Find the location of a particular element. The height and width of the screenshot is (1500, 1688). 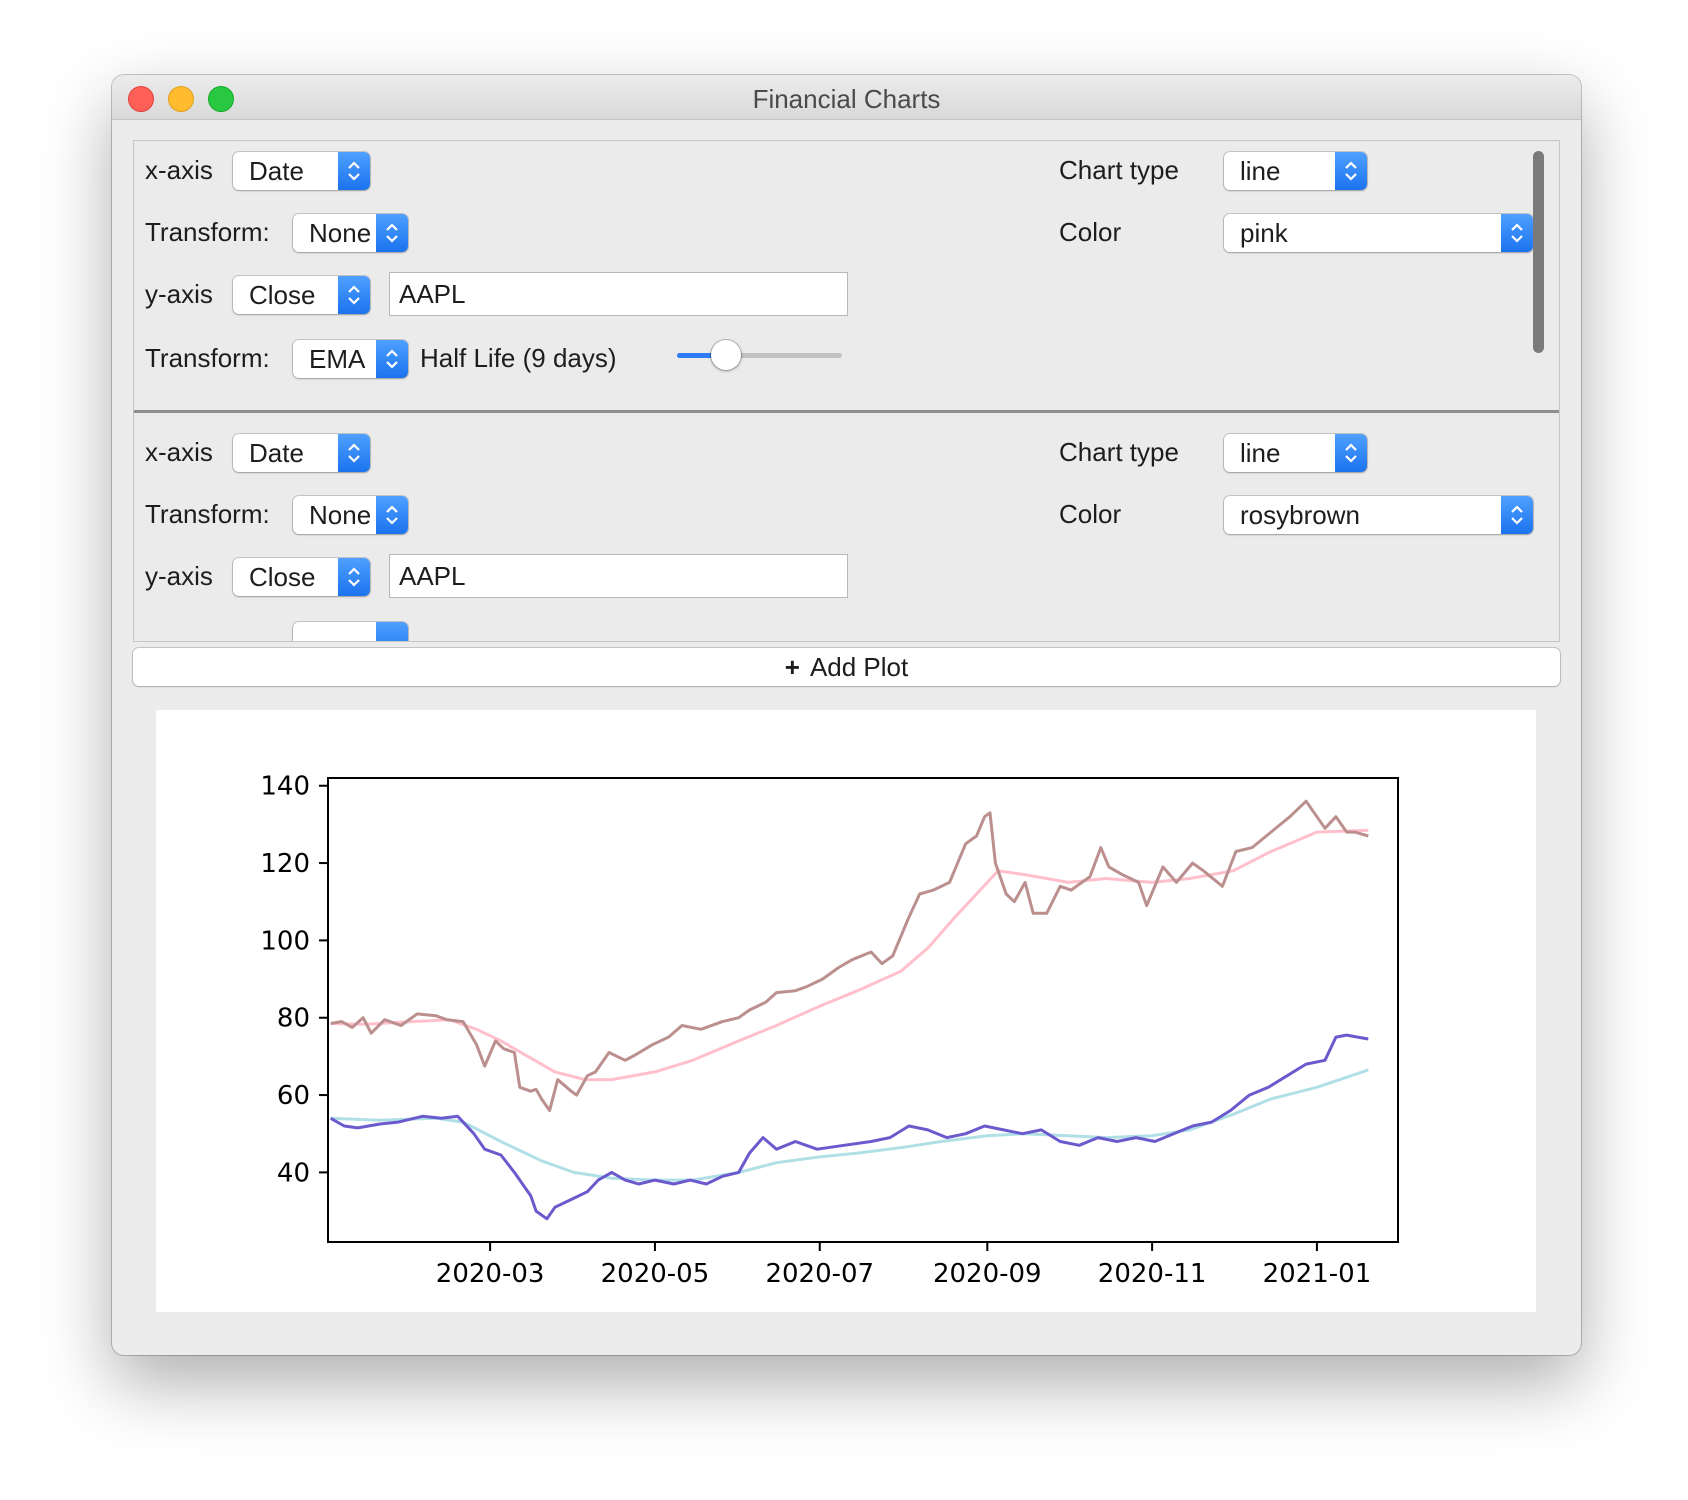

color-value: rosybrown is located at coordinates (1300, 515).